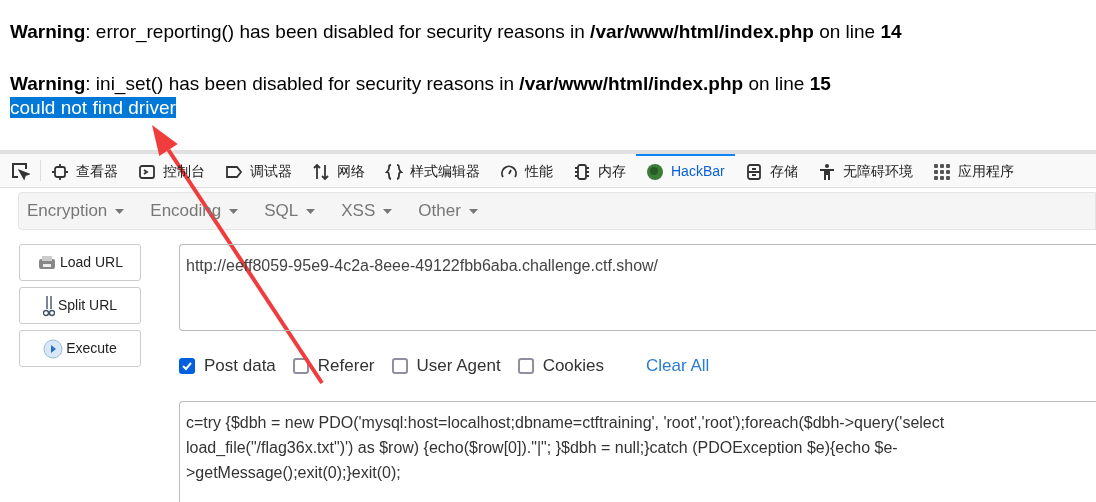 This screenshot has width=1096, height=502. Describe the element at coordinates (394, 171) in the screenshot. I see `braces-icon` at that location.